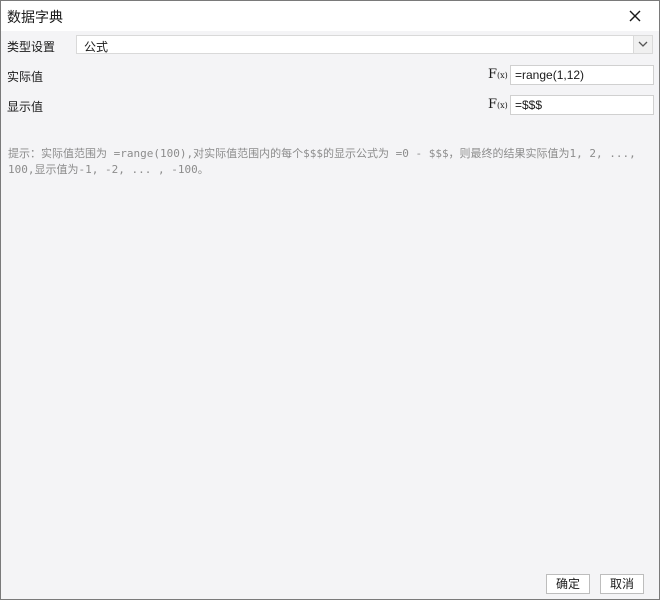  Describe the element at coordinates (582, 105) in the screenshot. I see `display-value-input: =$$$` at that location.